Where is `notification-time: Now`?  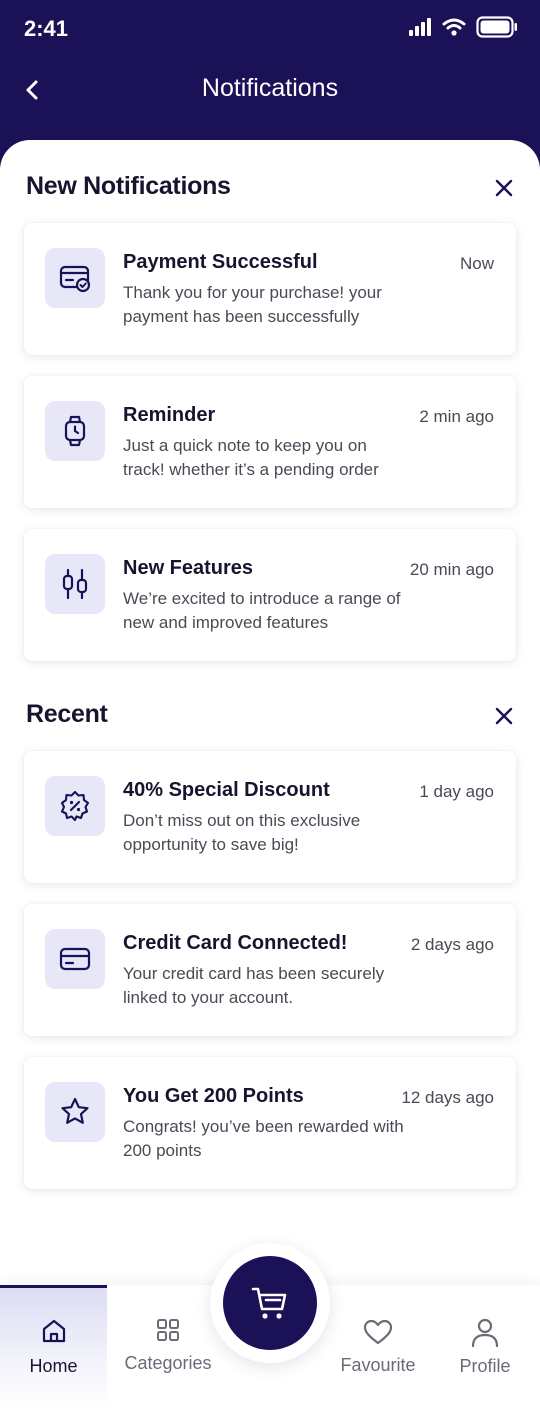 notification-time: Now is located at coordinates (476, 263).